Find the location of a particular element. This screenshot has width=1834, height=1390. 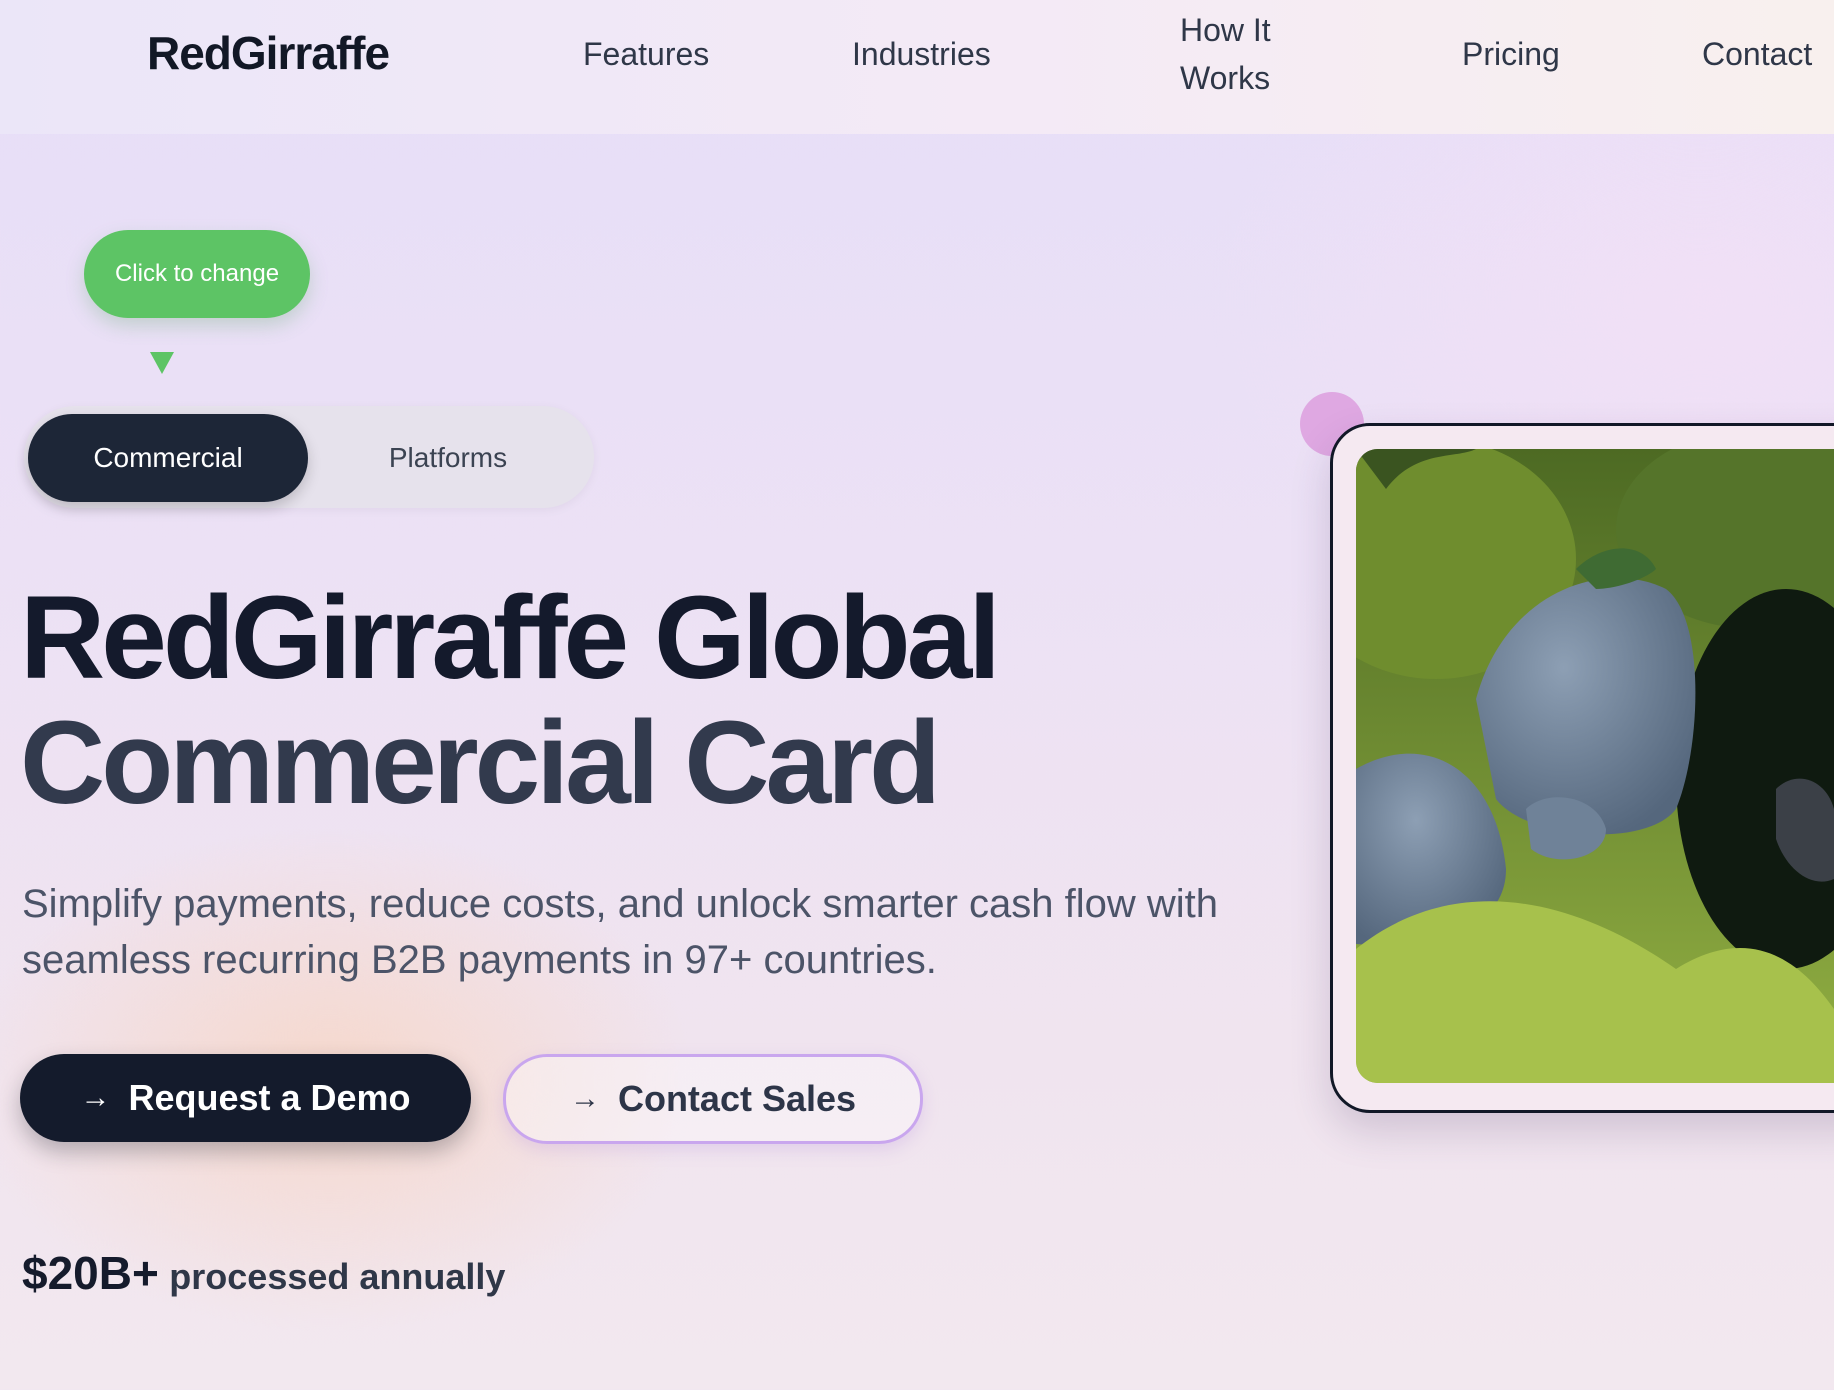

click-to-change-tooltip: Click to change is located at coordinates (197, 274).